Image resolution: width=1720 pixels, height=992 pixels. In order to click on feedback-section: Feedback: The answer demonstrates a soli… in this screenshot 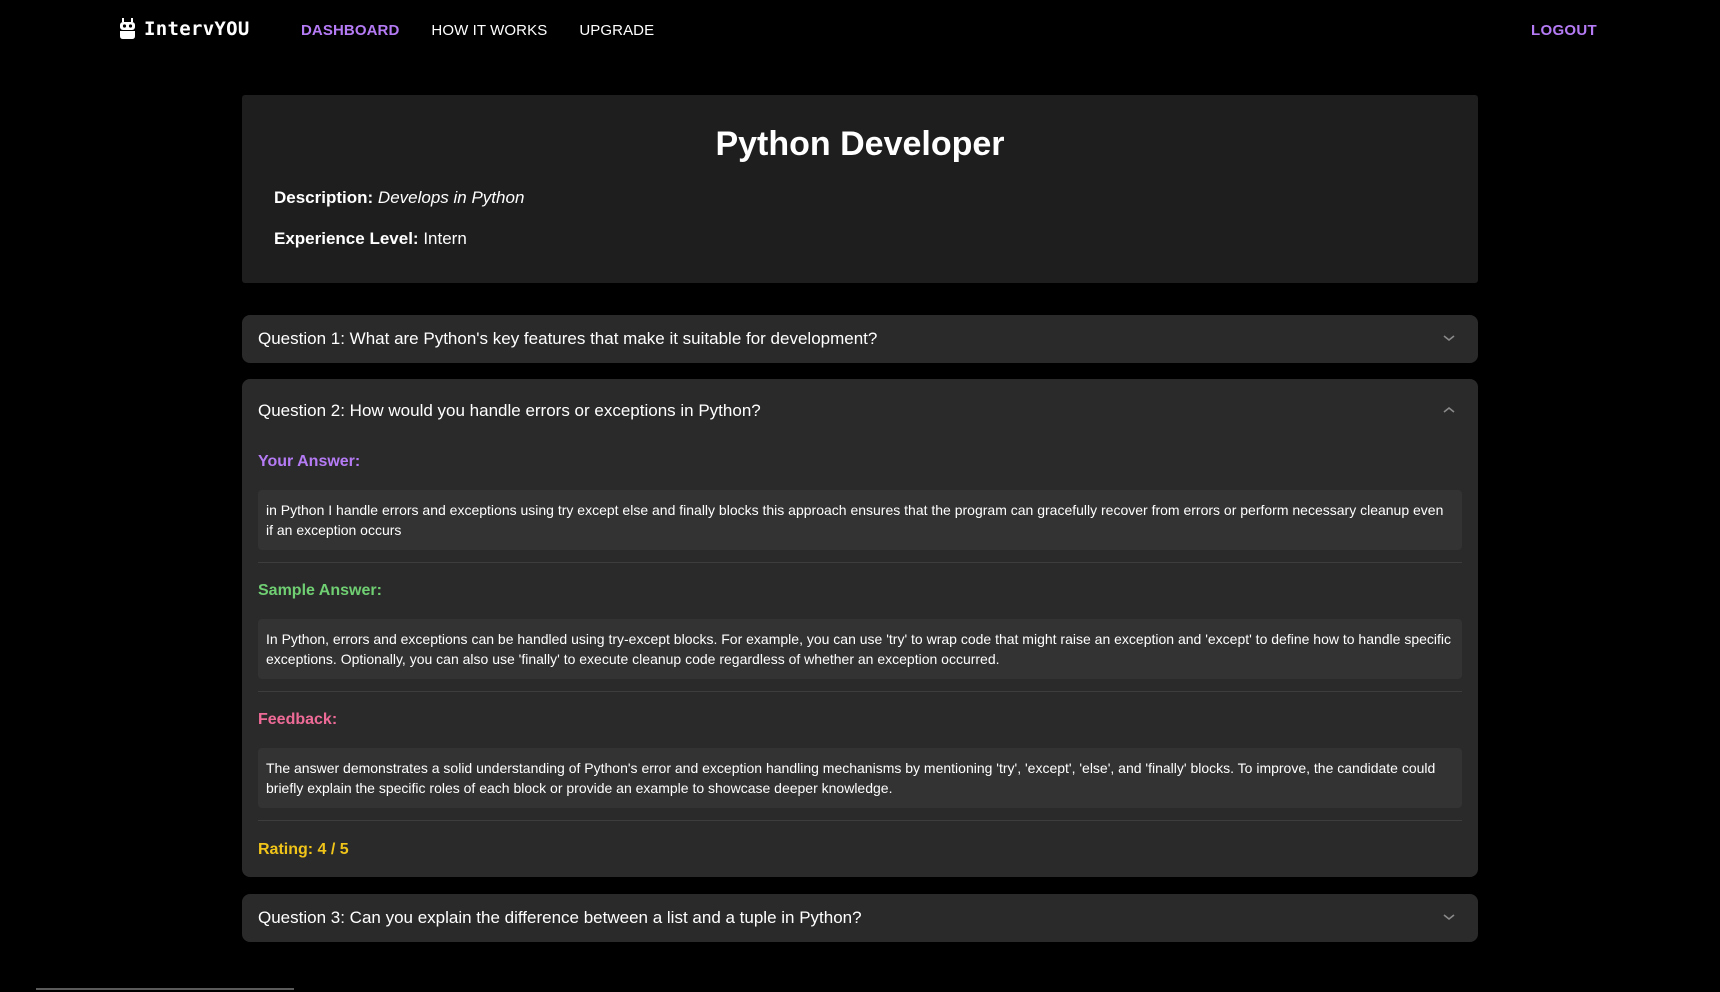, I will do `click(860, 759)`.